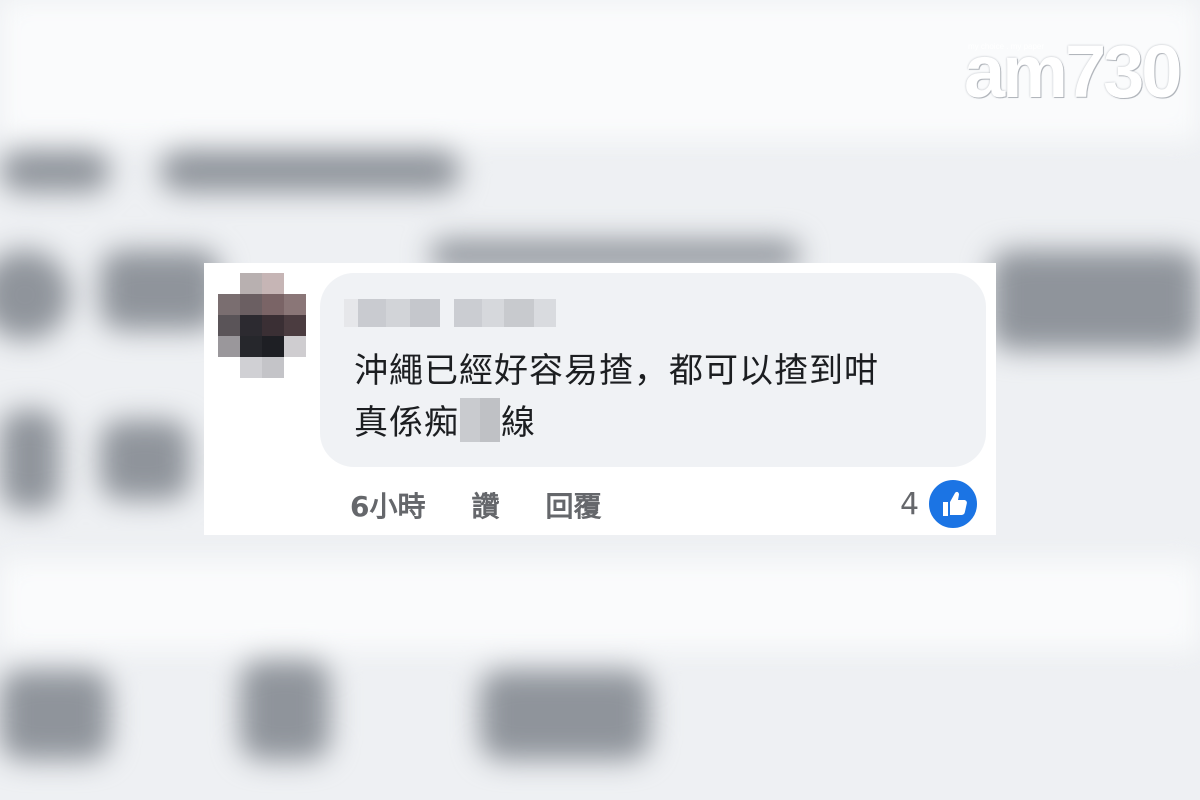 The width and height of the screenshot is (1200, 800). I want to click on like-button: 讚, so click(485, 505).